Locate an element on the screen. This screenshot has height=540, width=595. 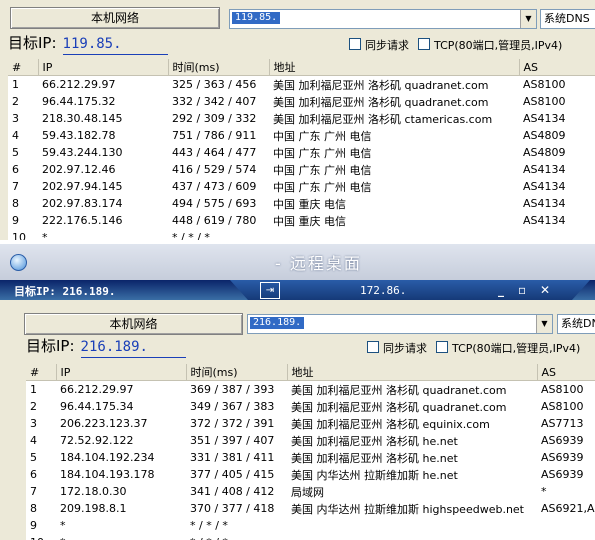
ip-input: 119.85. ▼ is located at coordinates (383, 19).